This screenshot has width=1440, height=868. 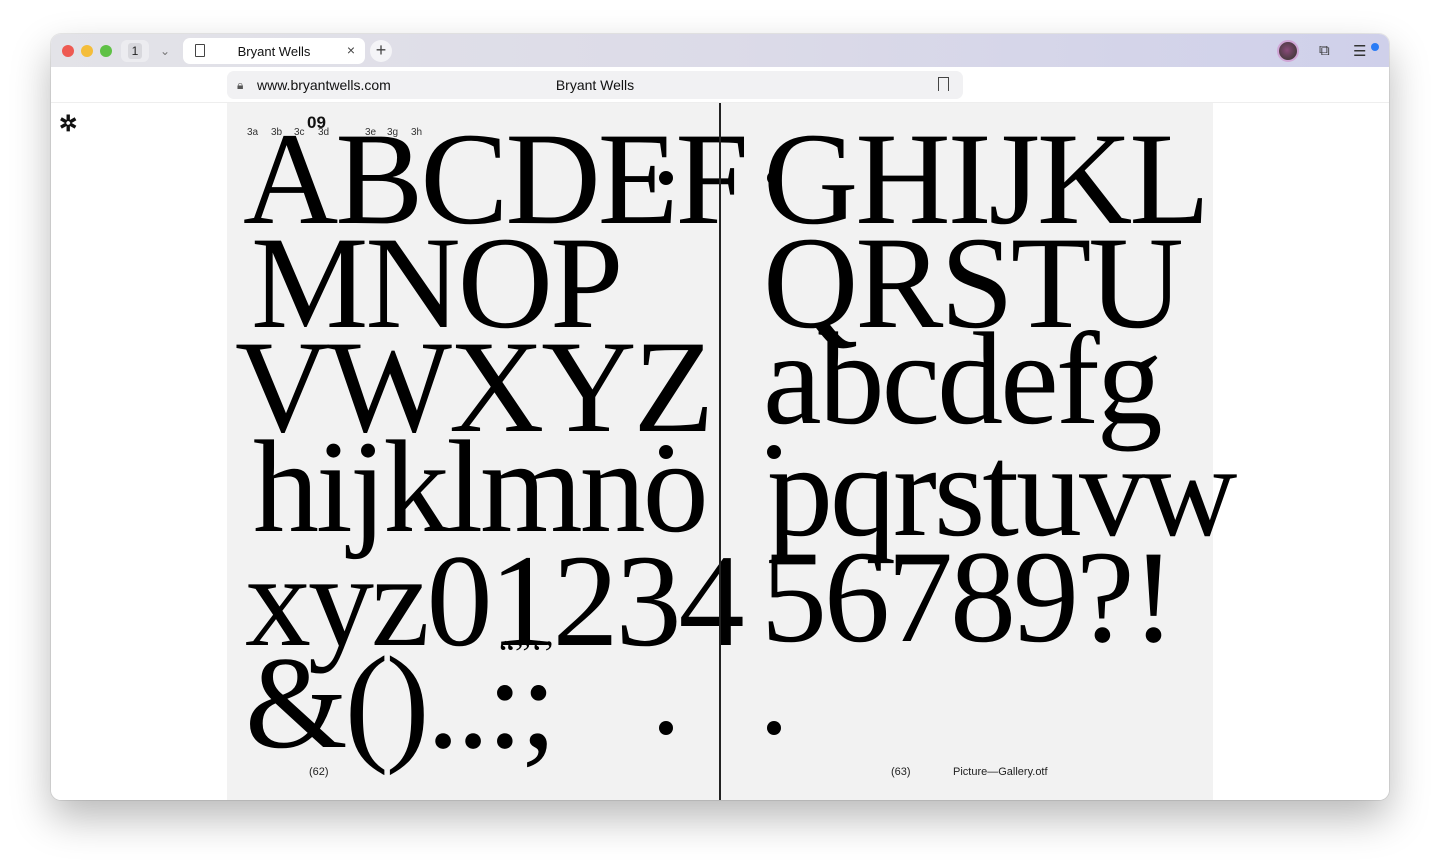 I want to click on bookmarks-icon: ⧉, so click(x=1324, y=50).